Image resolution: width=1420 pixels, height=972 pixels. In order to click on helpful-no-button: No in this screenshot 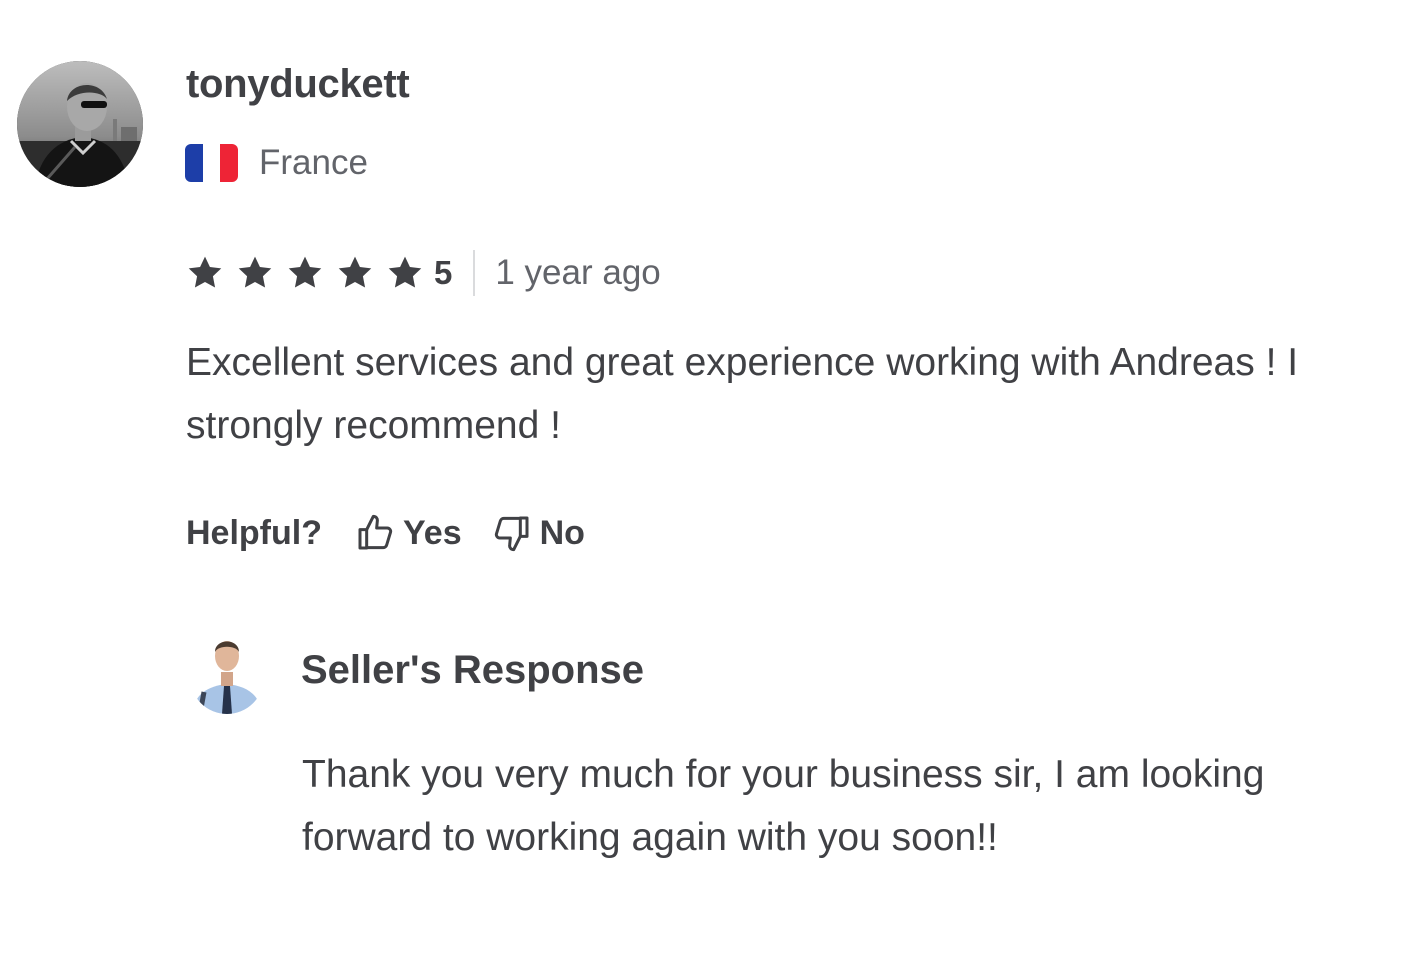, I will do `click(538, 533)`.